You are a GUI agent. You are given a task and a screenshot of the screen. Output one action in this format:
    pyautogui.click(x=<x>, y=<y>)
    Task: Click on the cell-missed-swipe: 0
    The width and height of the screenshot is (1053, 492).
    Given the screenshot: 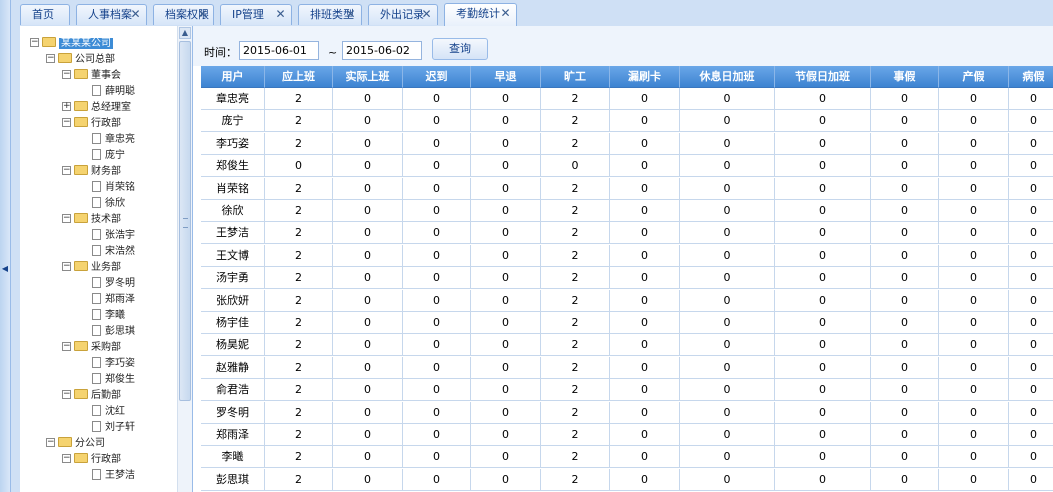 What is the action you would take?
    pyautogui.click(x=645, y=188)
    